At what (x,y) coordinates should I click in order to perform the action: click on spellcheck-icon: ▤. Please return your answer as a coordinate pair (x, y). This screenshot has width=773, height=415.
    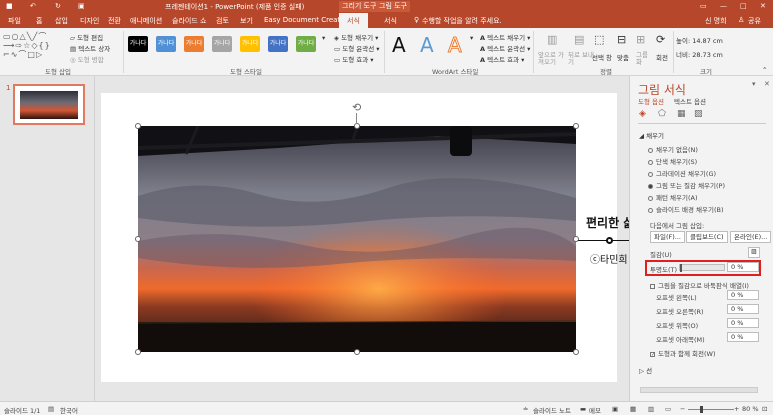
    Looking at the image, I should click on (51, 409).